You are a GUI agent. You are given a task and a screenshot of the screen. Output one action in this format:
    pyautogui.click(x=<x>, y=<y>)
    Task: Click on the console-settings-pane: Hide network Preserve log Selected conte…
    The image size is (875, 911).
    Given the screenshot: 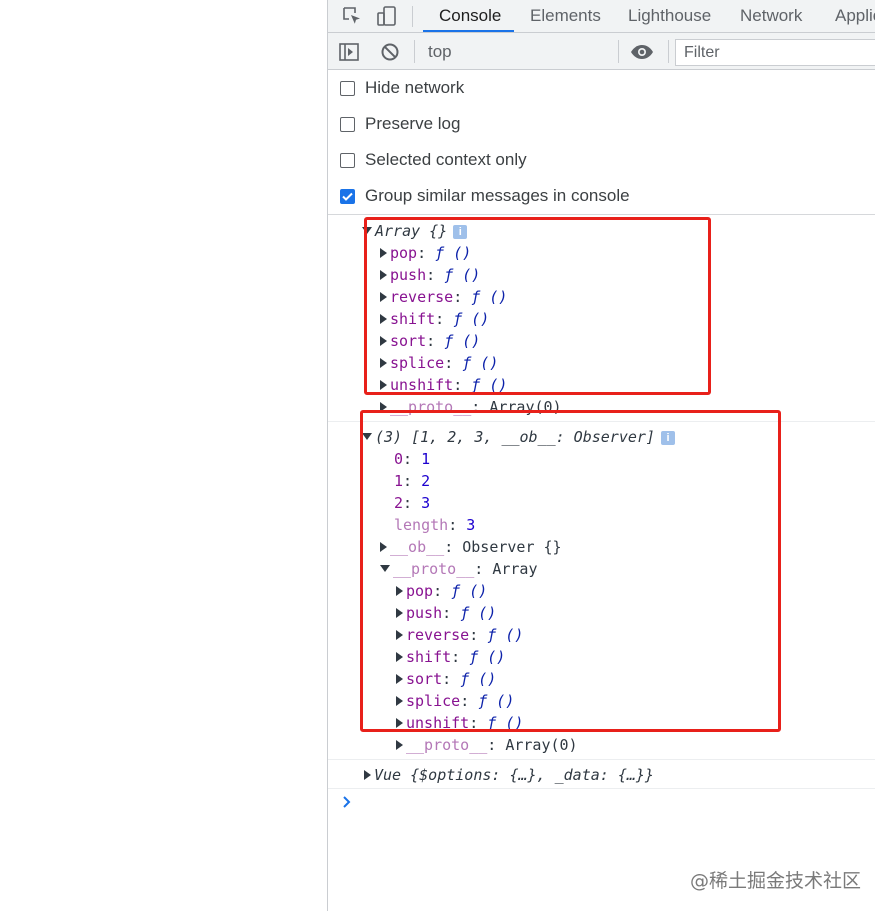 What is the action you would take?
    pyautogui.click(x=601, y=142)
    